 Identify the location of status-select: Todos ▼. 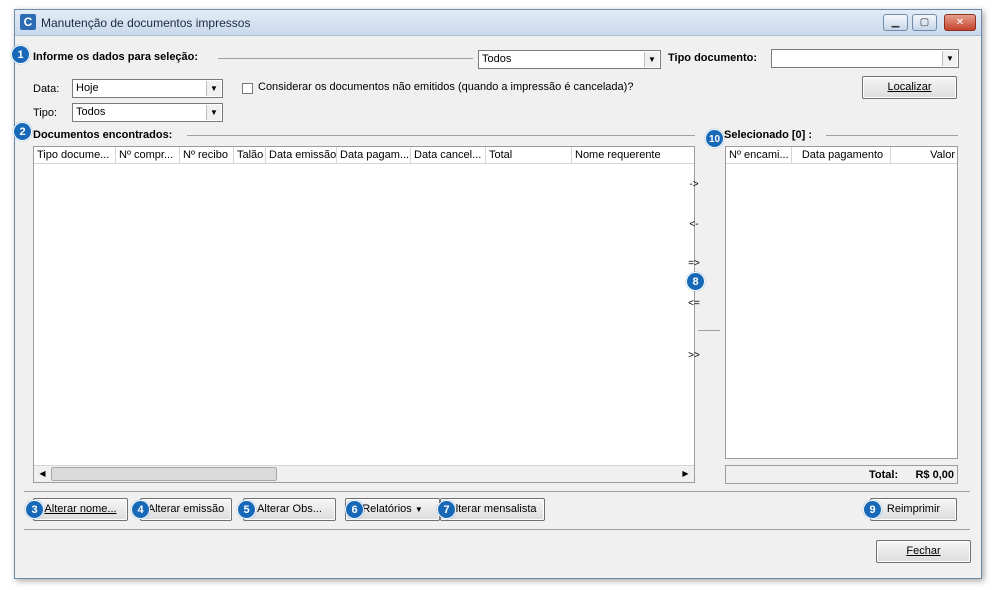
(569, 59).